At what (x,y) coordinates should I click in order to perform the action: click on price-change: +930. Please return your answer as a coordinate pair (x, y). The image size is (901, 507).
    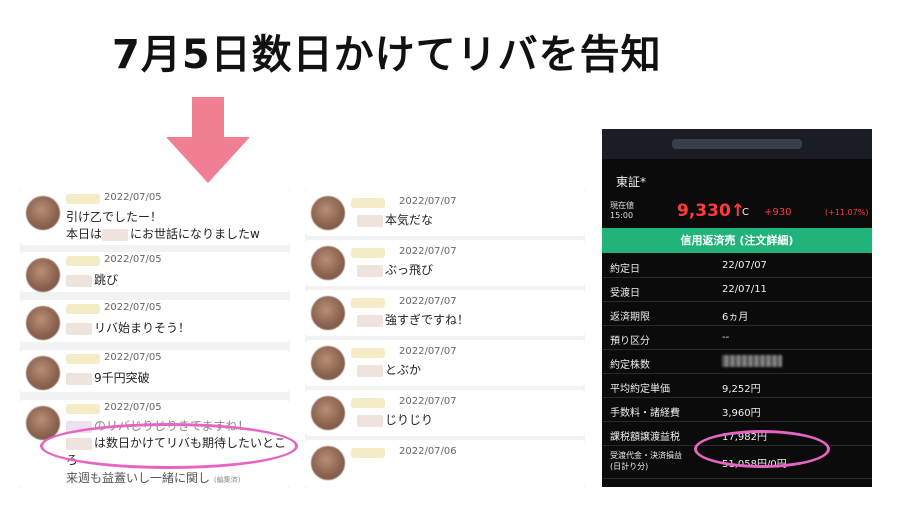
    Looking at the image, I should click on (778, 212).